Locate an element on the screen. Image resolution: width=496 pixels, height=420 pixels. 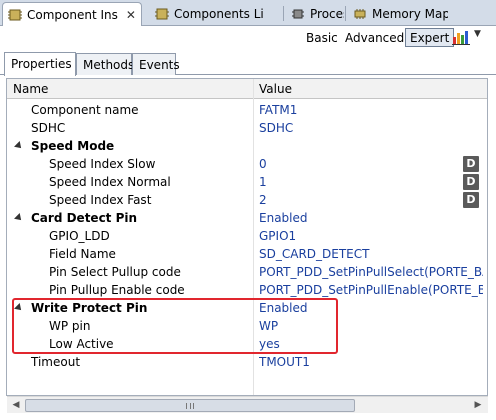
tab-components-library: Components Li is located at coordinates (216, 14).